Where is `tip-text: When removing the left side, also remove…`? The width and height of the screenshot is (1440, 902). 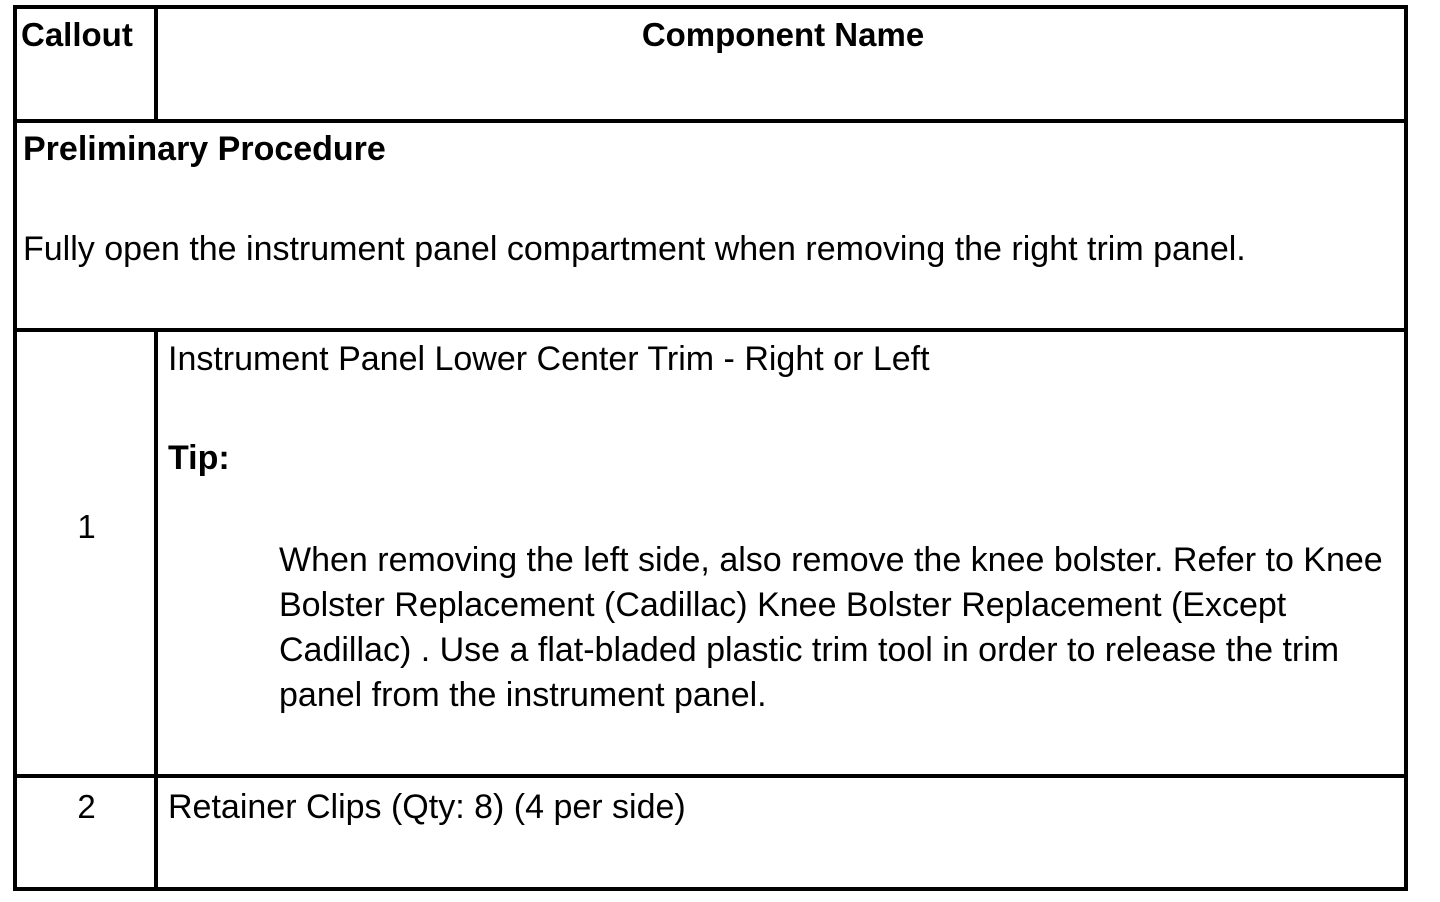 tip-text: When removing the left side, also remove… is located at coordinates (831, 627).